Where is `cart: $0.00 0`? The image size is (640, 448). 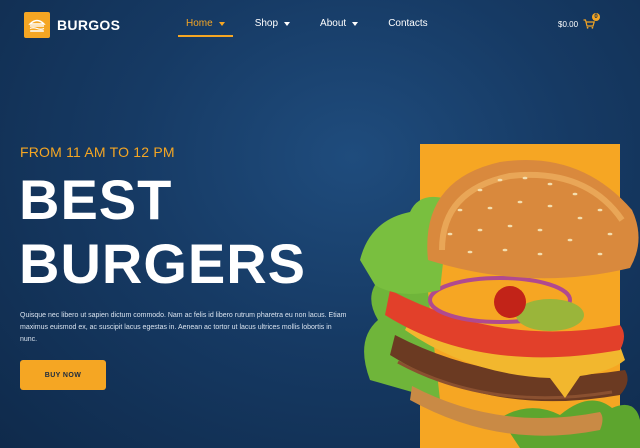 cart: $0.00 0 is located at coordinates (579, 21).